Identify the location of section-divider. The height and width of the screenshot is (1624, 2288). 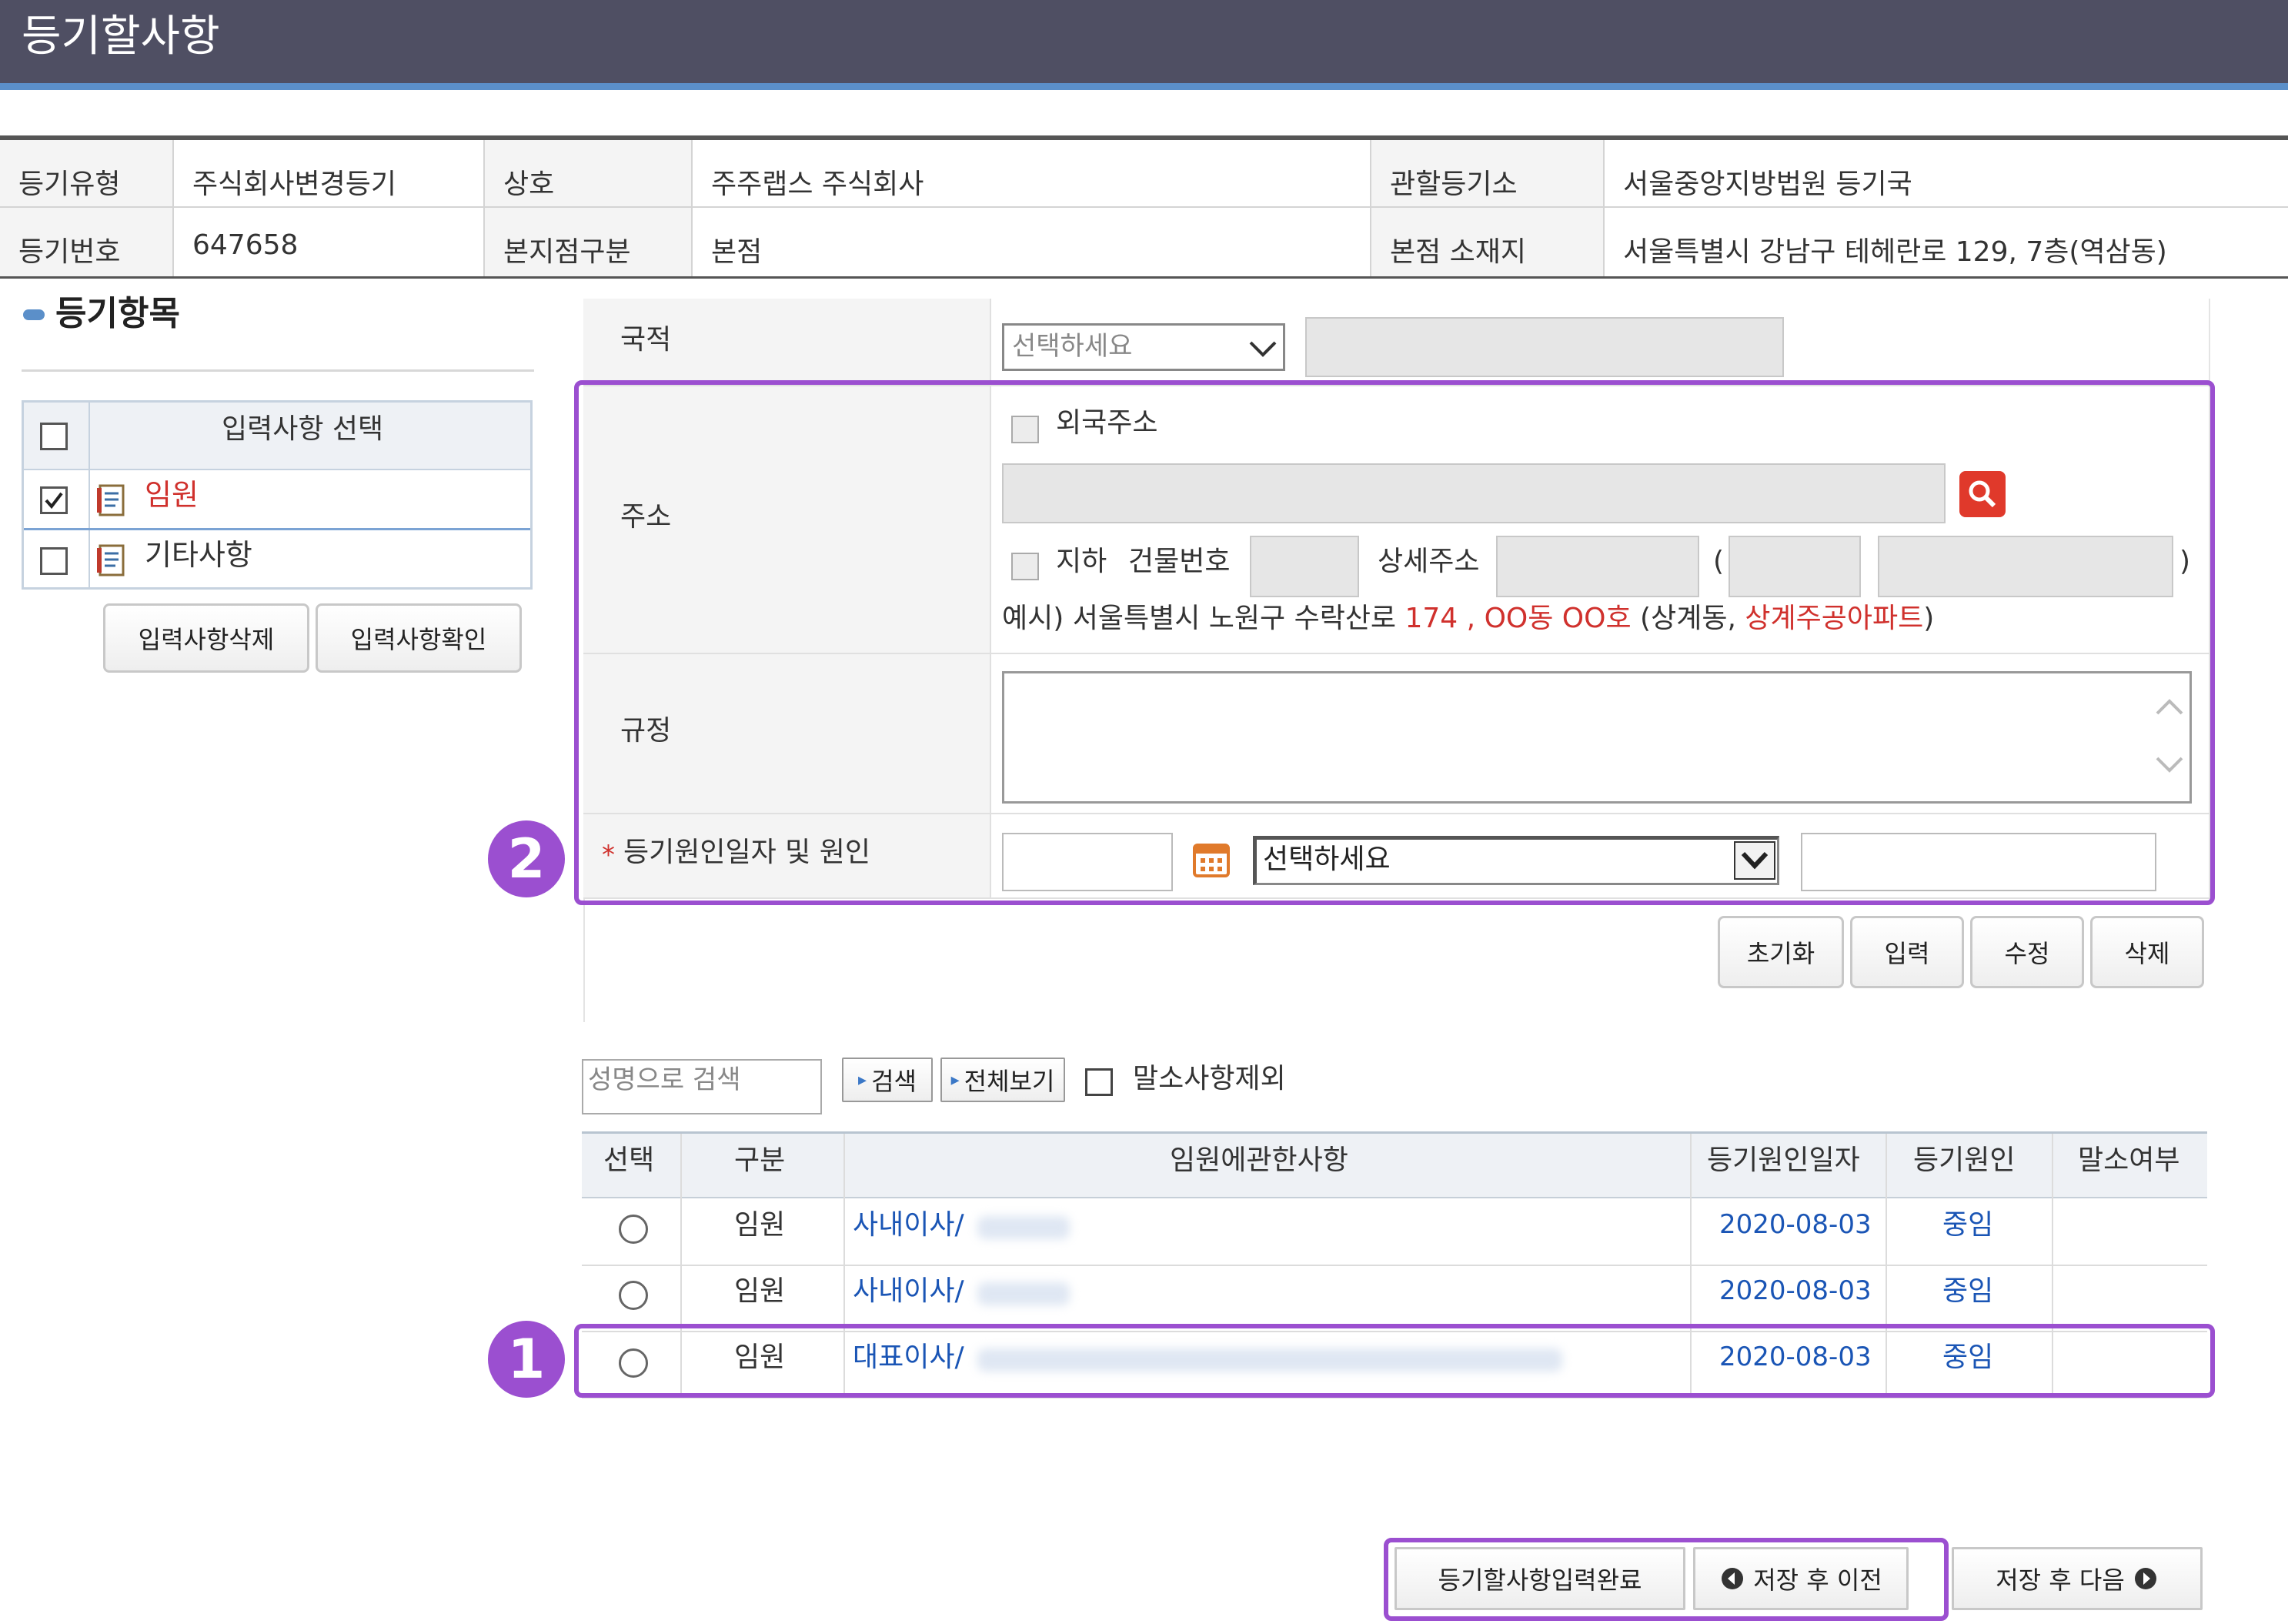
(278, 370).